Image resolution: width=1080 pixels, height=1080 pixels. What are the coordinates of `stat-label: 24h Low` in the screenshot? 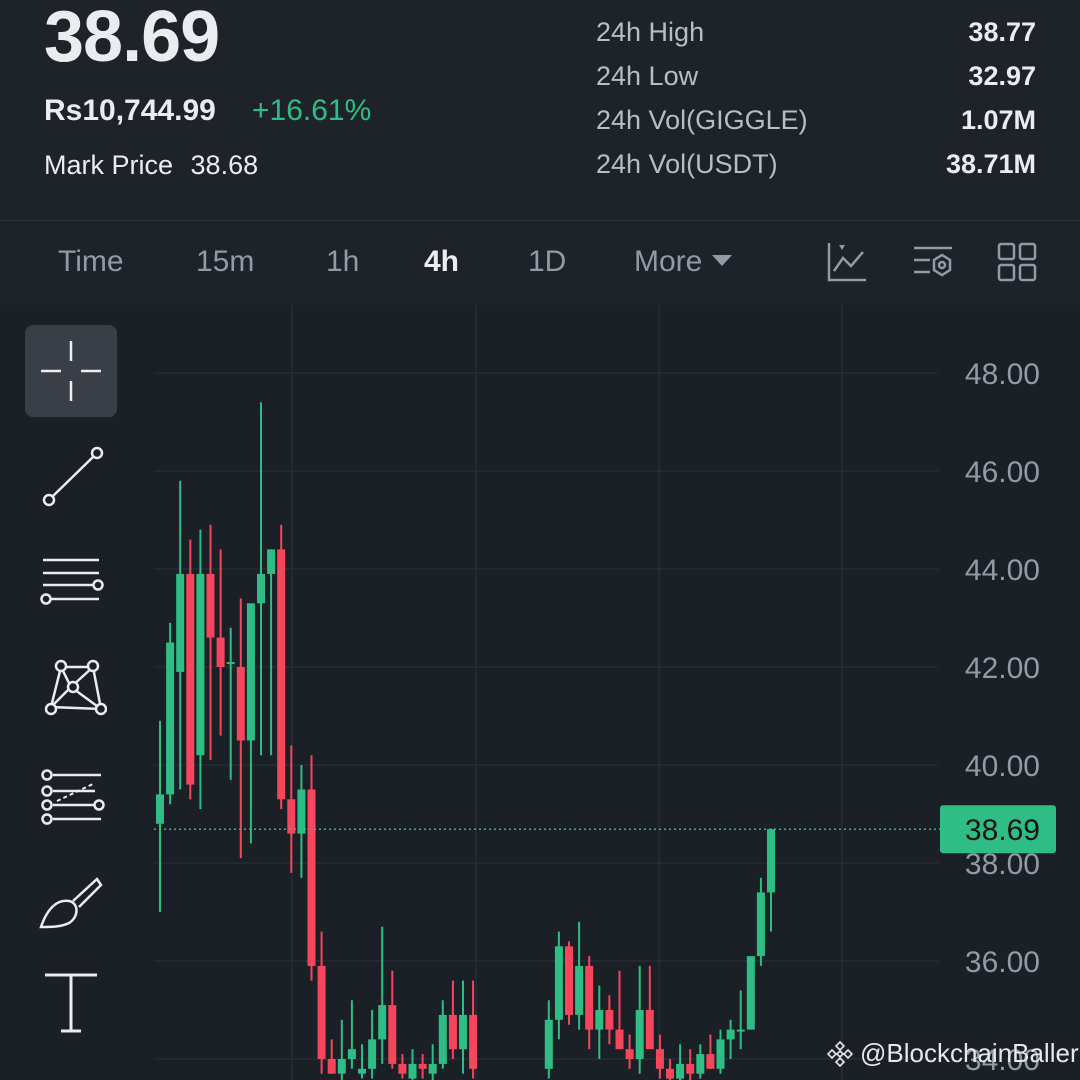 It's located at (647, 75).